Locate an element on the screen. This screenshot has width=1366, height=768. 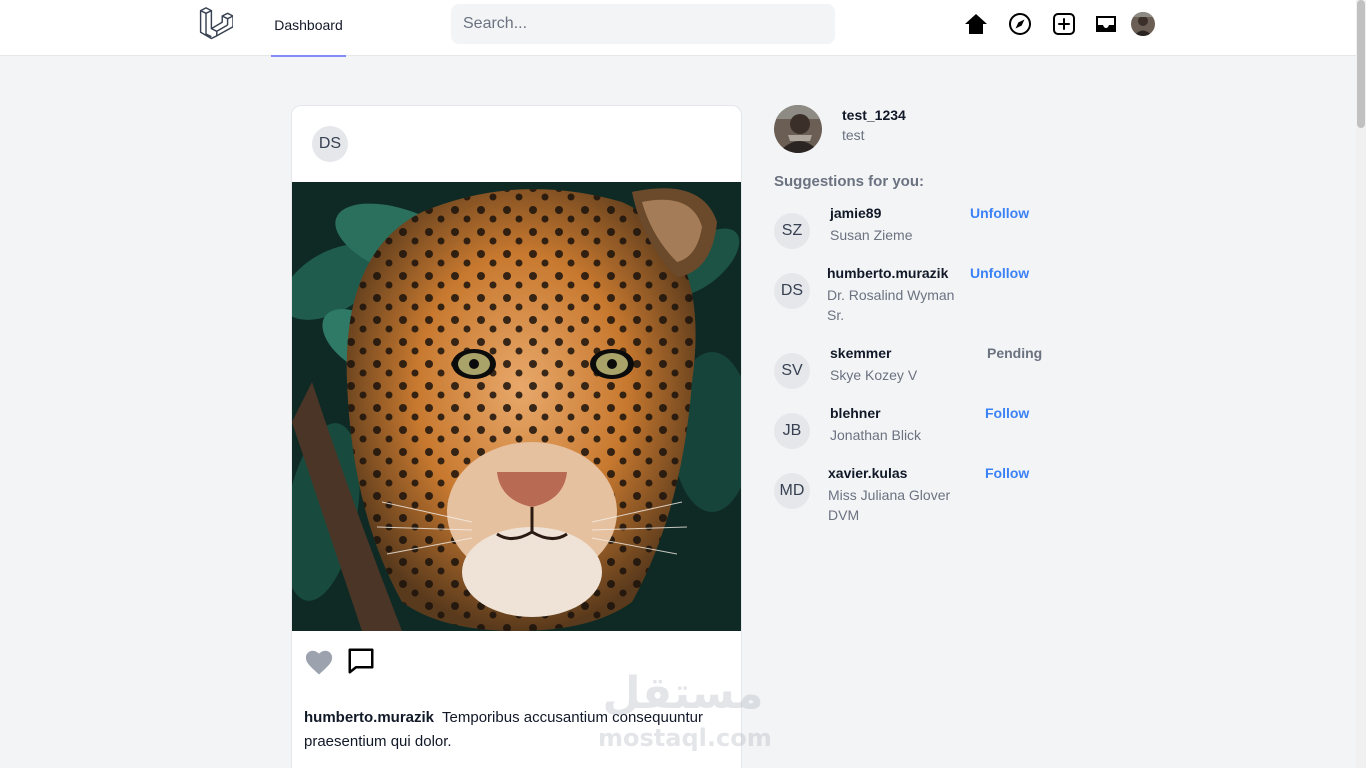
suggestion-name: Miss Juliana Glover DVM is located at coordinates (889, 505).